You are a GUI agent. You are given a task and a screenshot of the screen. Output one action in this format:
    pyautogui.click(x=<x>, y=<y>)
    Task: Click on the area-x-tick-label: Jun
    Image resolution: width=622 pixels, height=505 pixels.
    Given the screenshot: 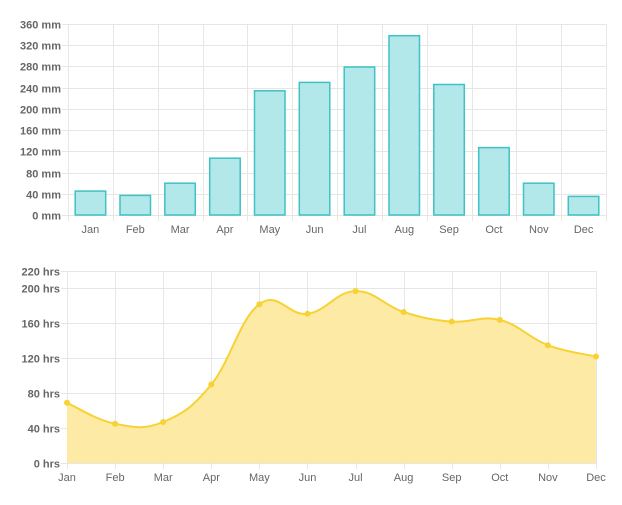 What is the action you would take?
    pyautogui.click(x=308, y=478)
    